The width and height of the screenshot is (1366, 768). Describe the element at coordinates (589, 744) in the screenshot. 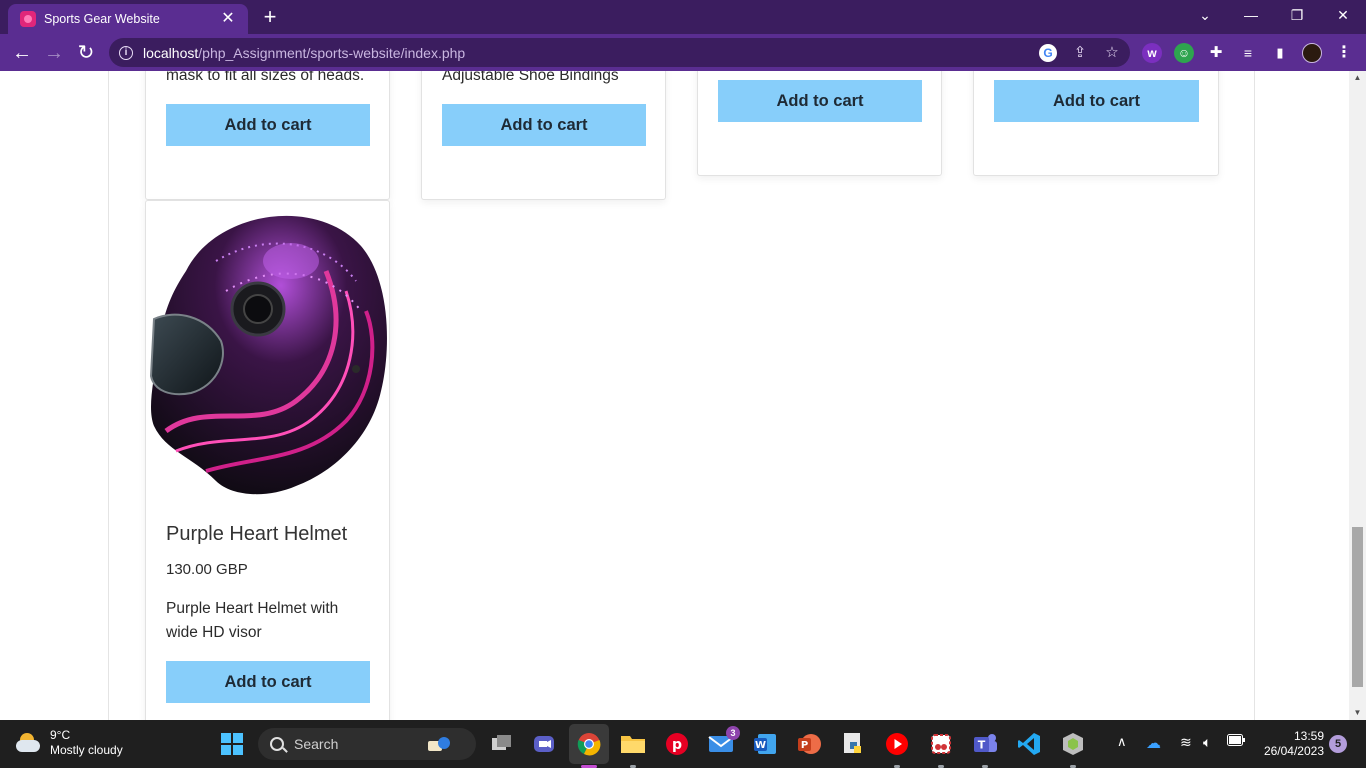

I see `chrome-icon` at that location.